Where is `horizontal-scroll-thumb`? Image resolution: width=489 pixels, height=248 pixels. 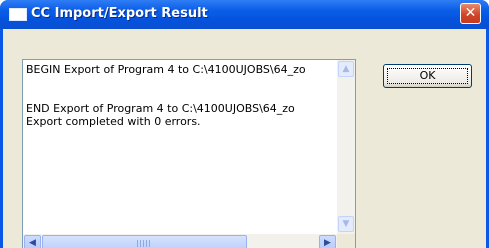
horizontal-scroll-thumb is located at coordinates (144, 241).